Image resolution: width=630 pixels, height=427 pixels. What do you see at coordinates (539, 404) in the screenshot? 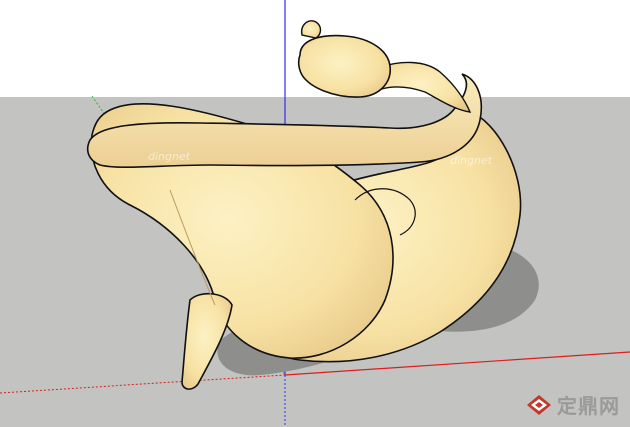
I see `diamond-logo-icon` at bounding box center [539, 404].